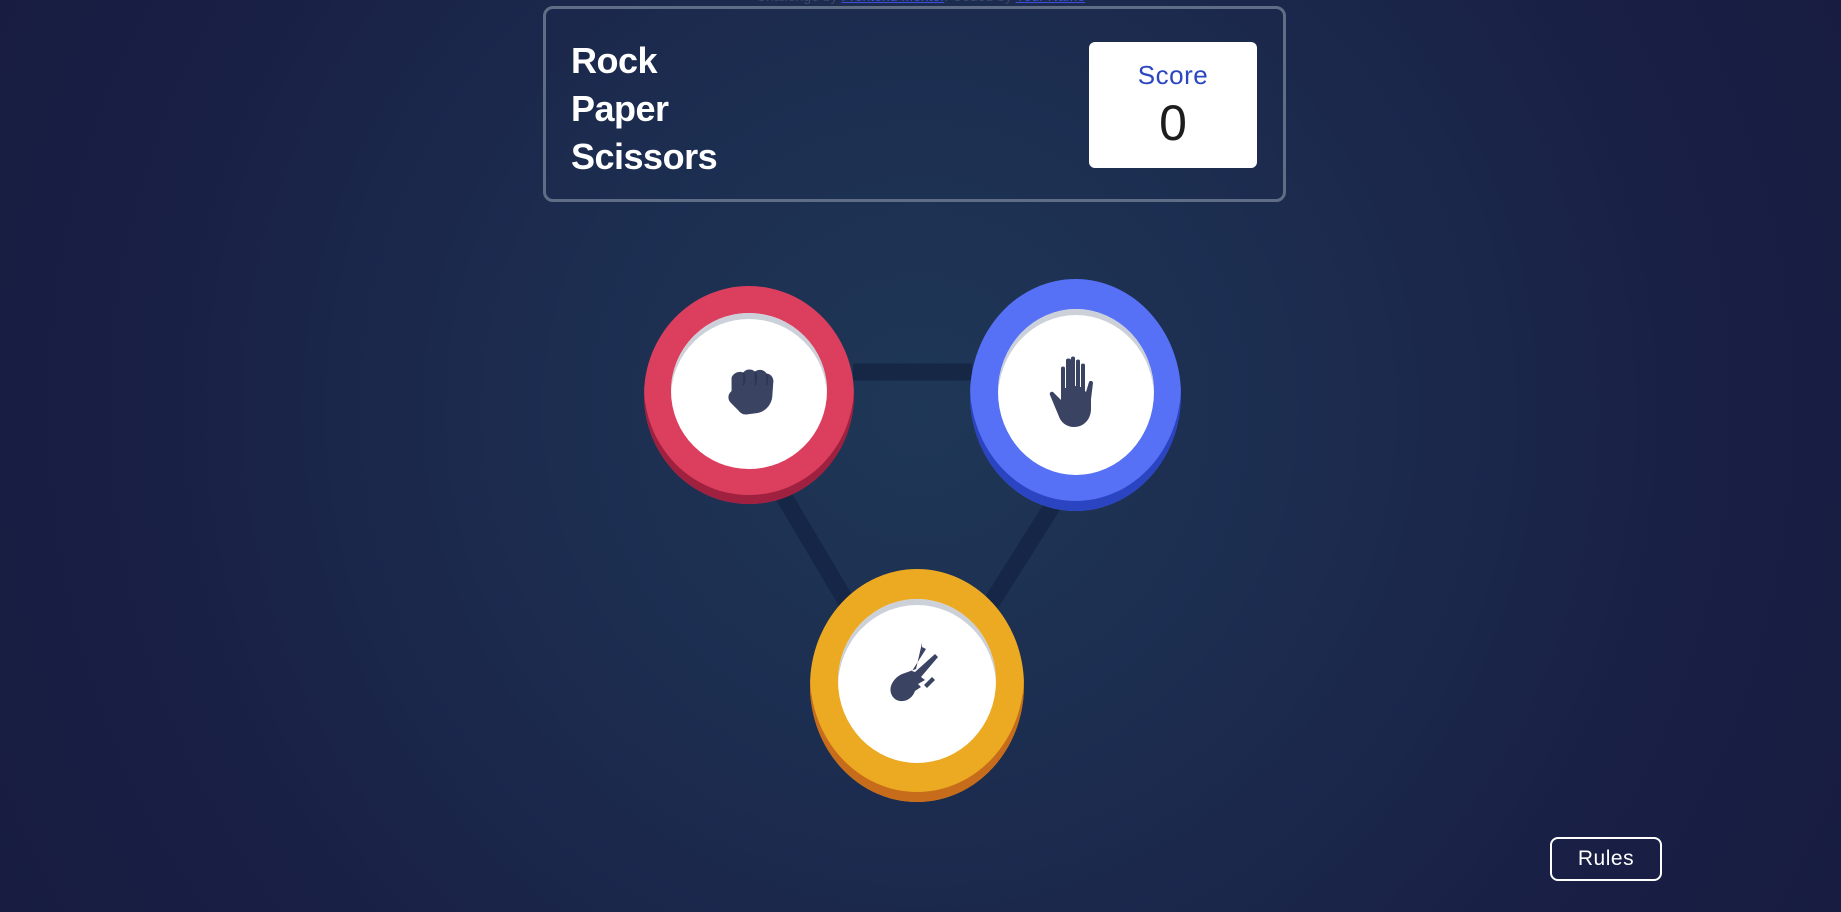 The height and width of the screenshot is (912, 1841). What do you see at coordinates (893, 2) in the screenshot?
I see `attribution-link-frontend-mentor: Frontend Mentor` at bounding box center [893, 2].